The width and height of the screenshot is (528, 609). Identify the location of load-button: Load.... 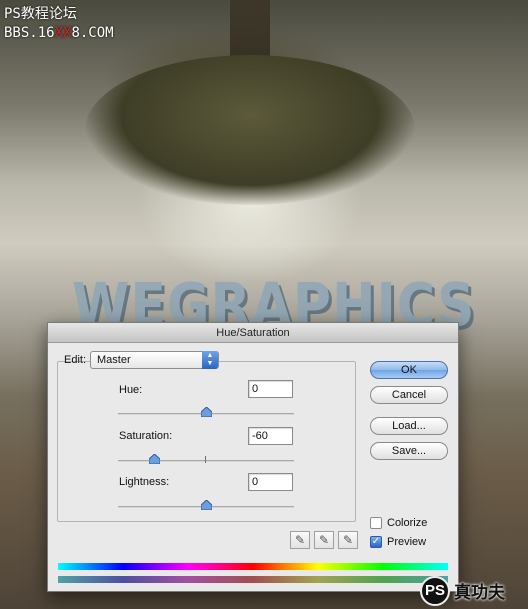
(409, 426).